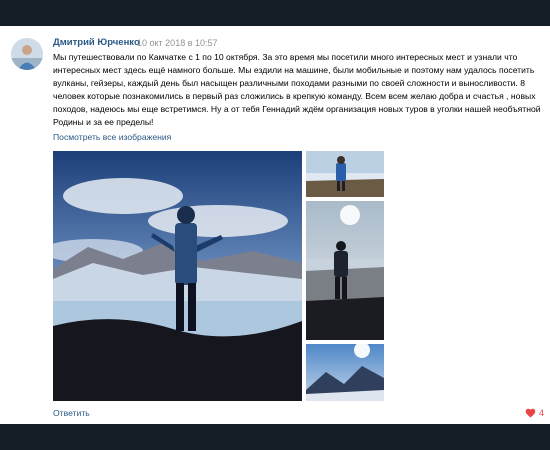 Image resolution: width=550 pixels, height=450 pixels. What do you see at coordinates (27, 54) in the screenshot?
I see `avatar` at bounding box center [27, 54].